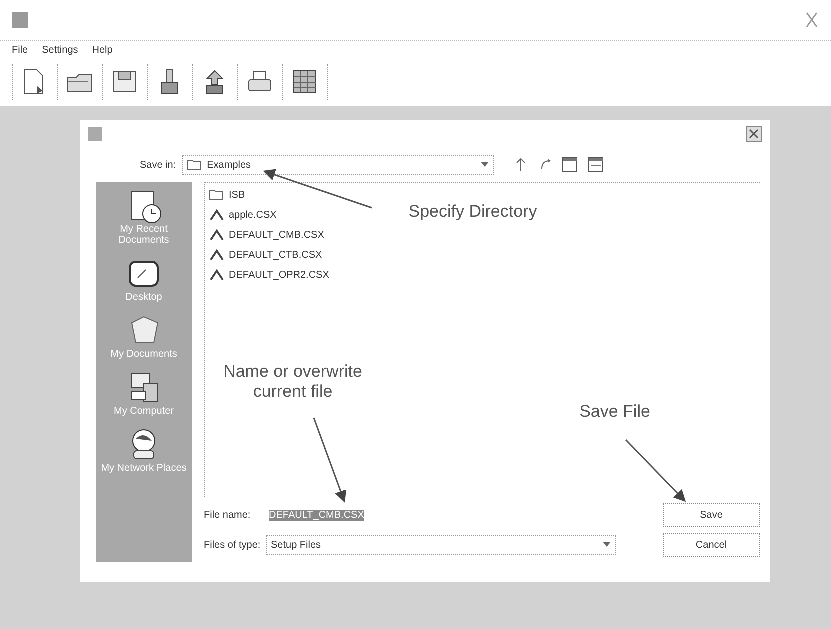  What do you see at coordinates (158, 165) in the screenshot?
I see `save-in-label: Save in:` at bounding box center [158, 165].